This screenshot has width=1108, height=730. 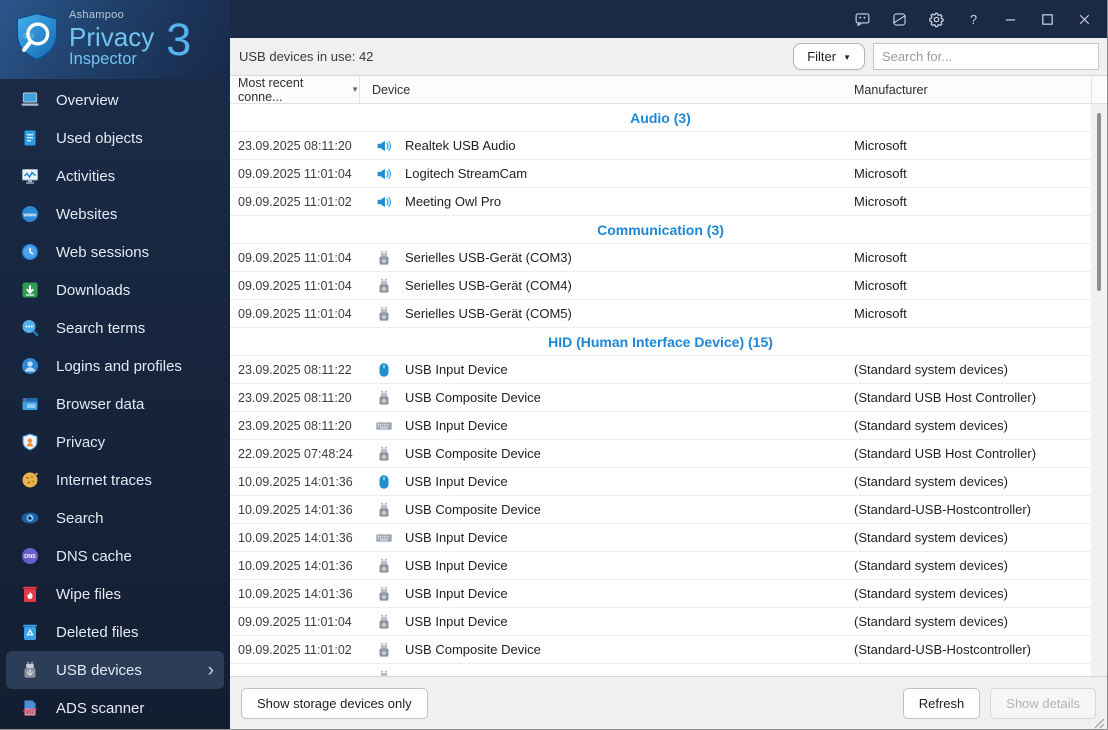 I want to click on filter-button-label: Filter, so click(x=822, y=56).